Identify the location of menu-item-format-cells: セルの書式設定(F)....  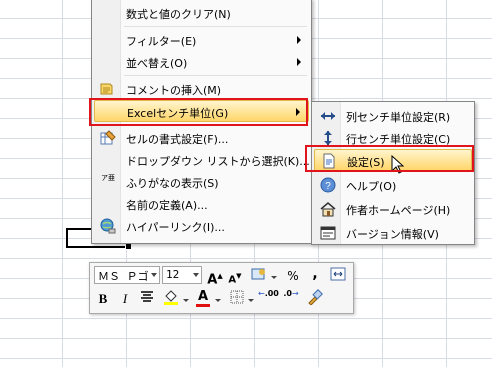
(201, 138).